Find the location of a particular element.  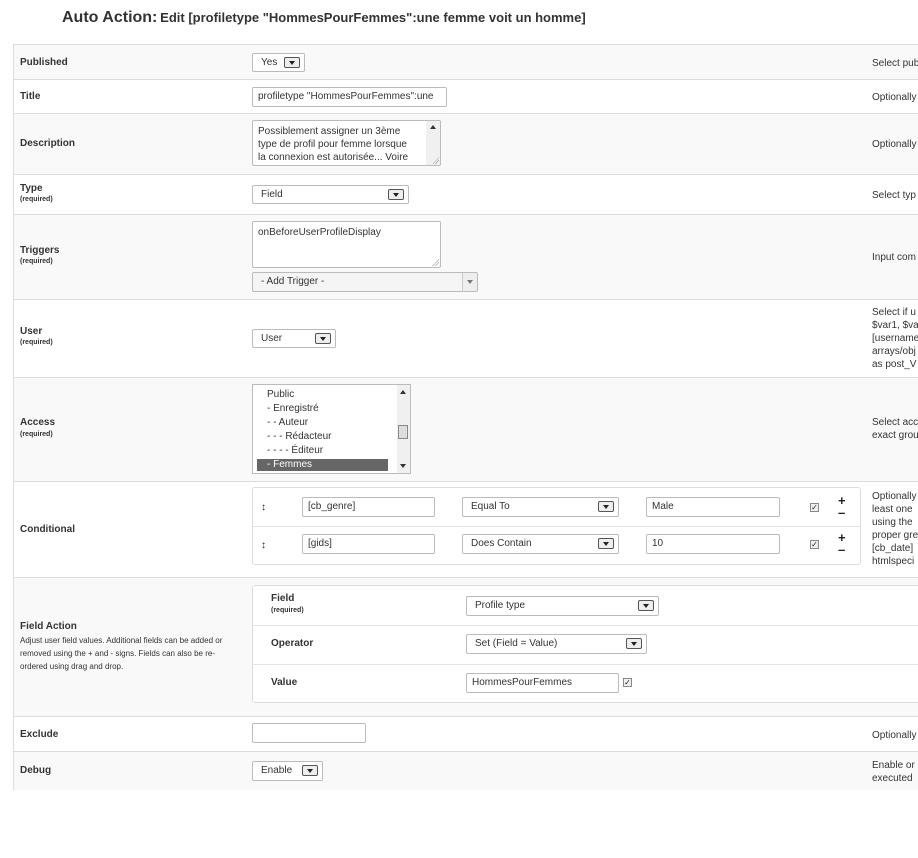

access-option: - - - - Éditeur is located at coordinates (322, 451).